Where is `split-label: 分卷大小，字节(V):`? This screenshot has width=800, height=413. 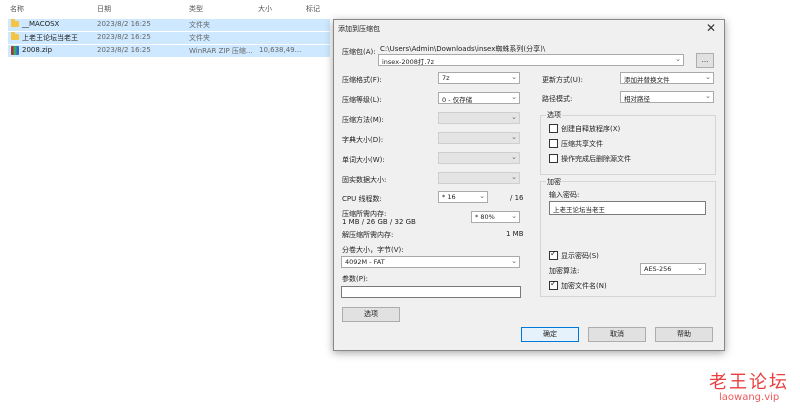 split-label: 分卷大小，字节(V): is located at coordinates (373, 250).